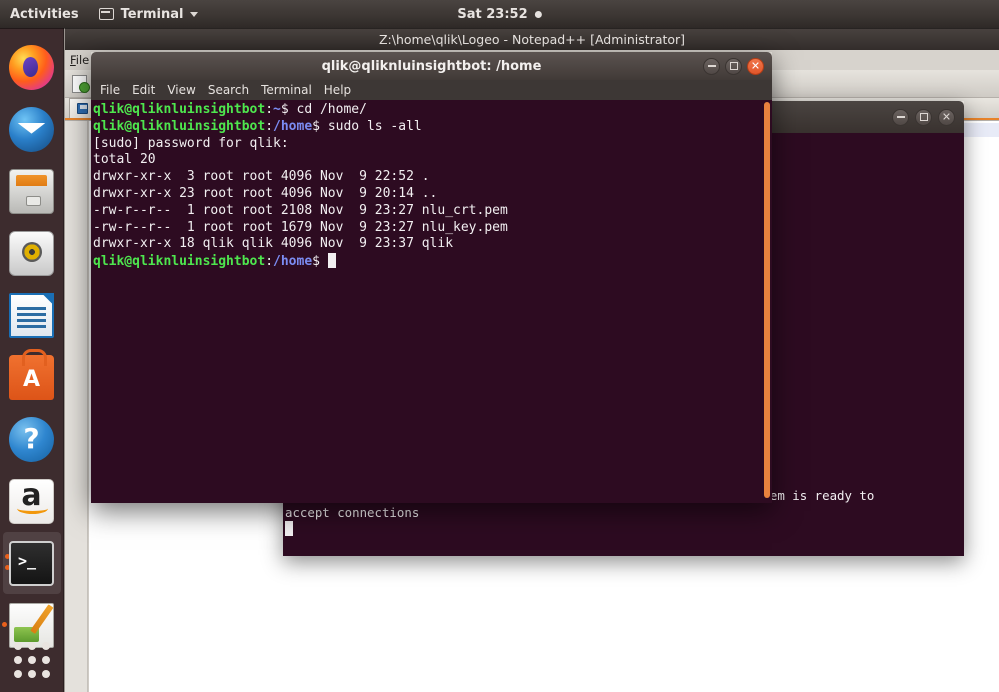 The height and width of the screenshot is (692, 999). What do you see at coordinates (538, 14) in the screenshot?
I see `status-dot-icon` at bounding box center [538, 14].